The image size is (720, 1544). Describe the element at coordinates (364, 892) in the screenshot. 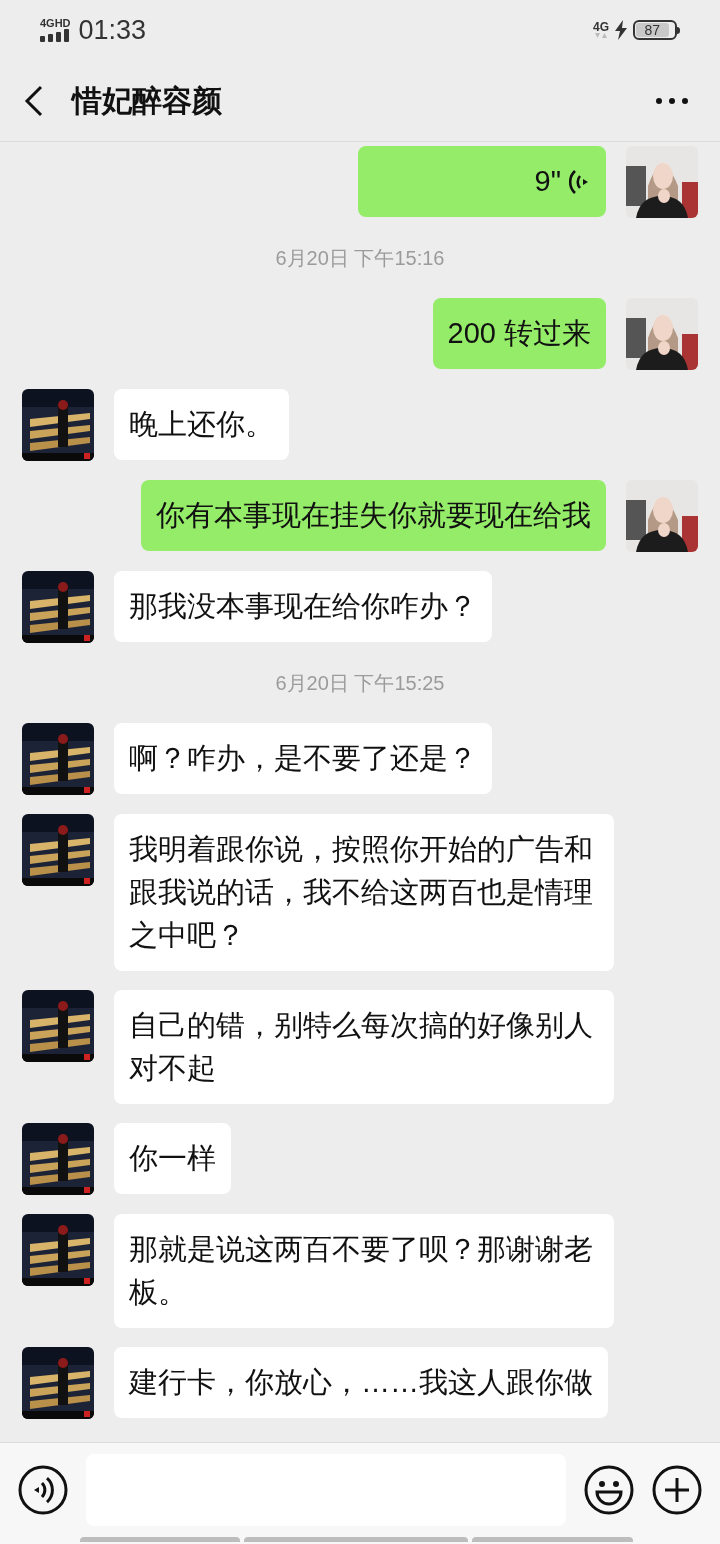

I see `message-bubble: 我明着跟你说，按照你开始的广告和跟我说的话，我不给这两百也是情理之中吧？` at that location.